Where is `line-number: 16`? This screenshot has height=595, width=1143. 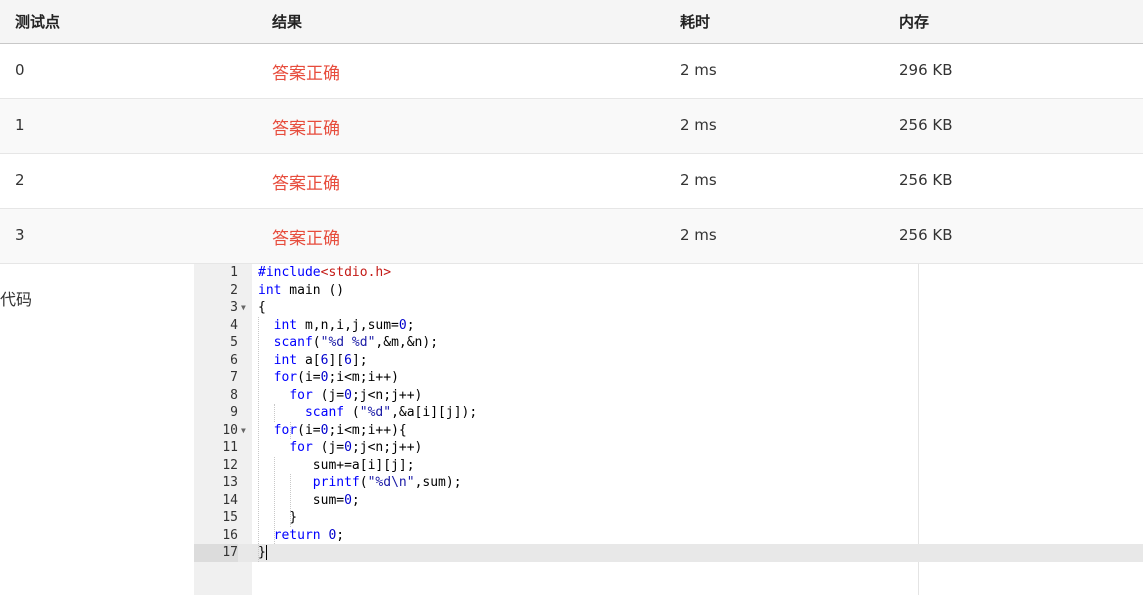 line-number: 16 is located at coordinates (230, 535).